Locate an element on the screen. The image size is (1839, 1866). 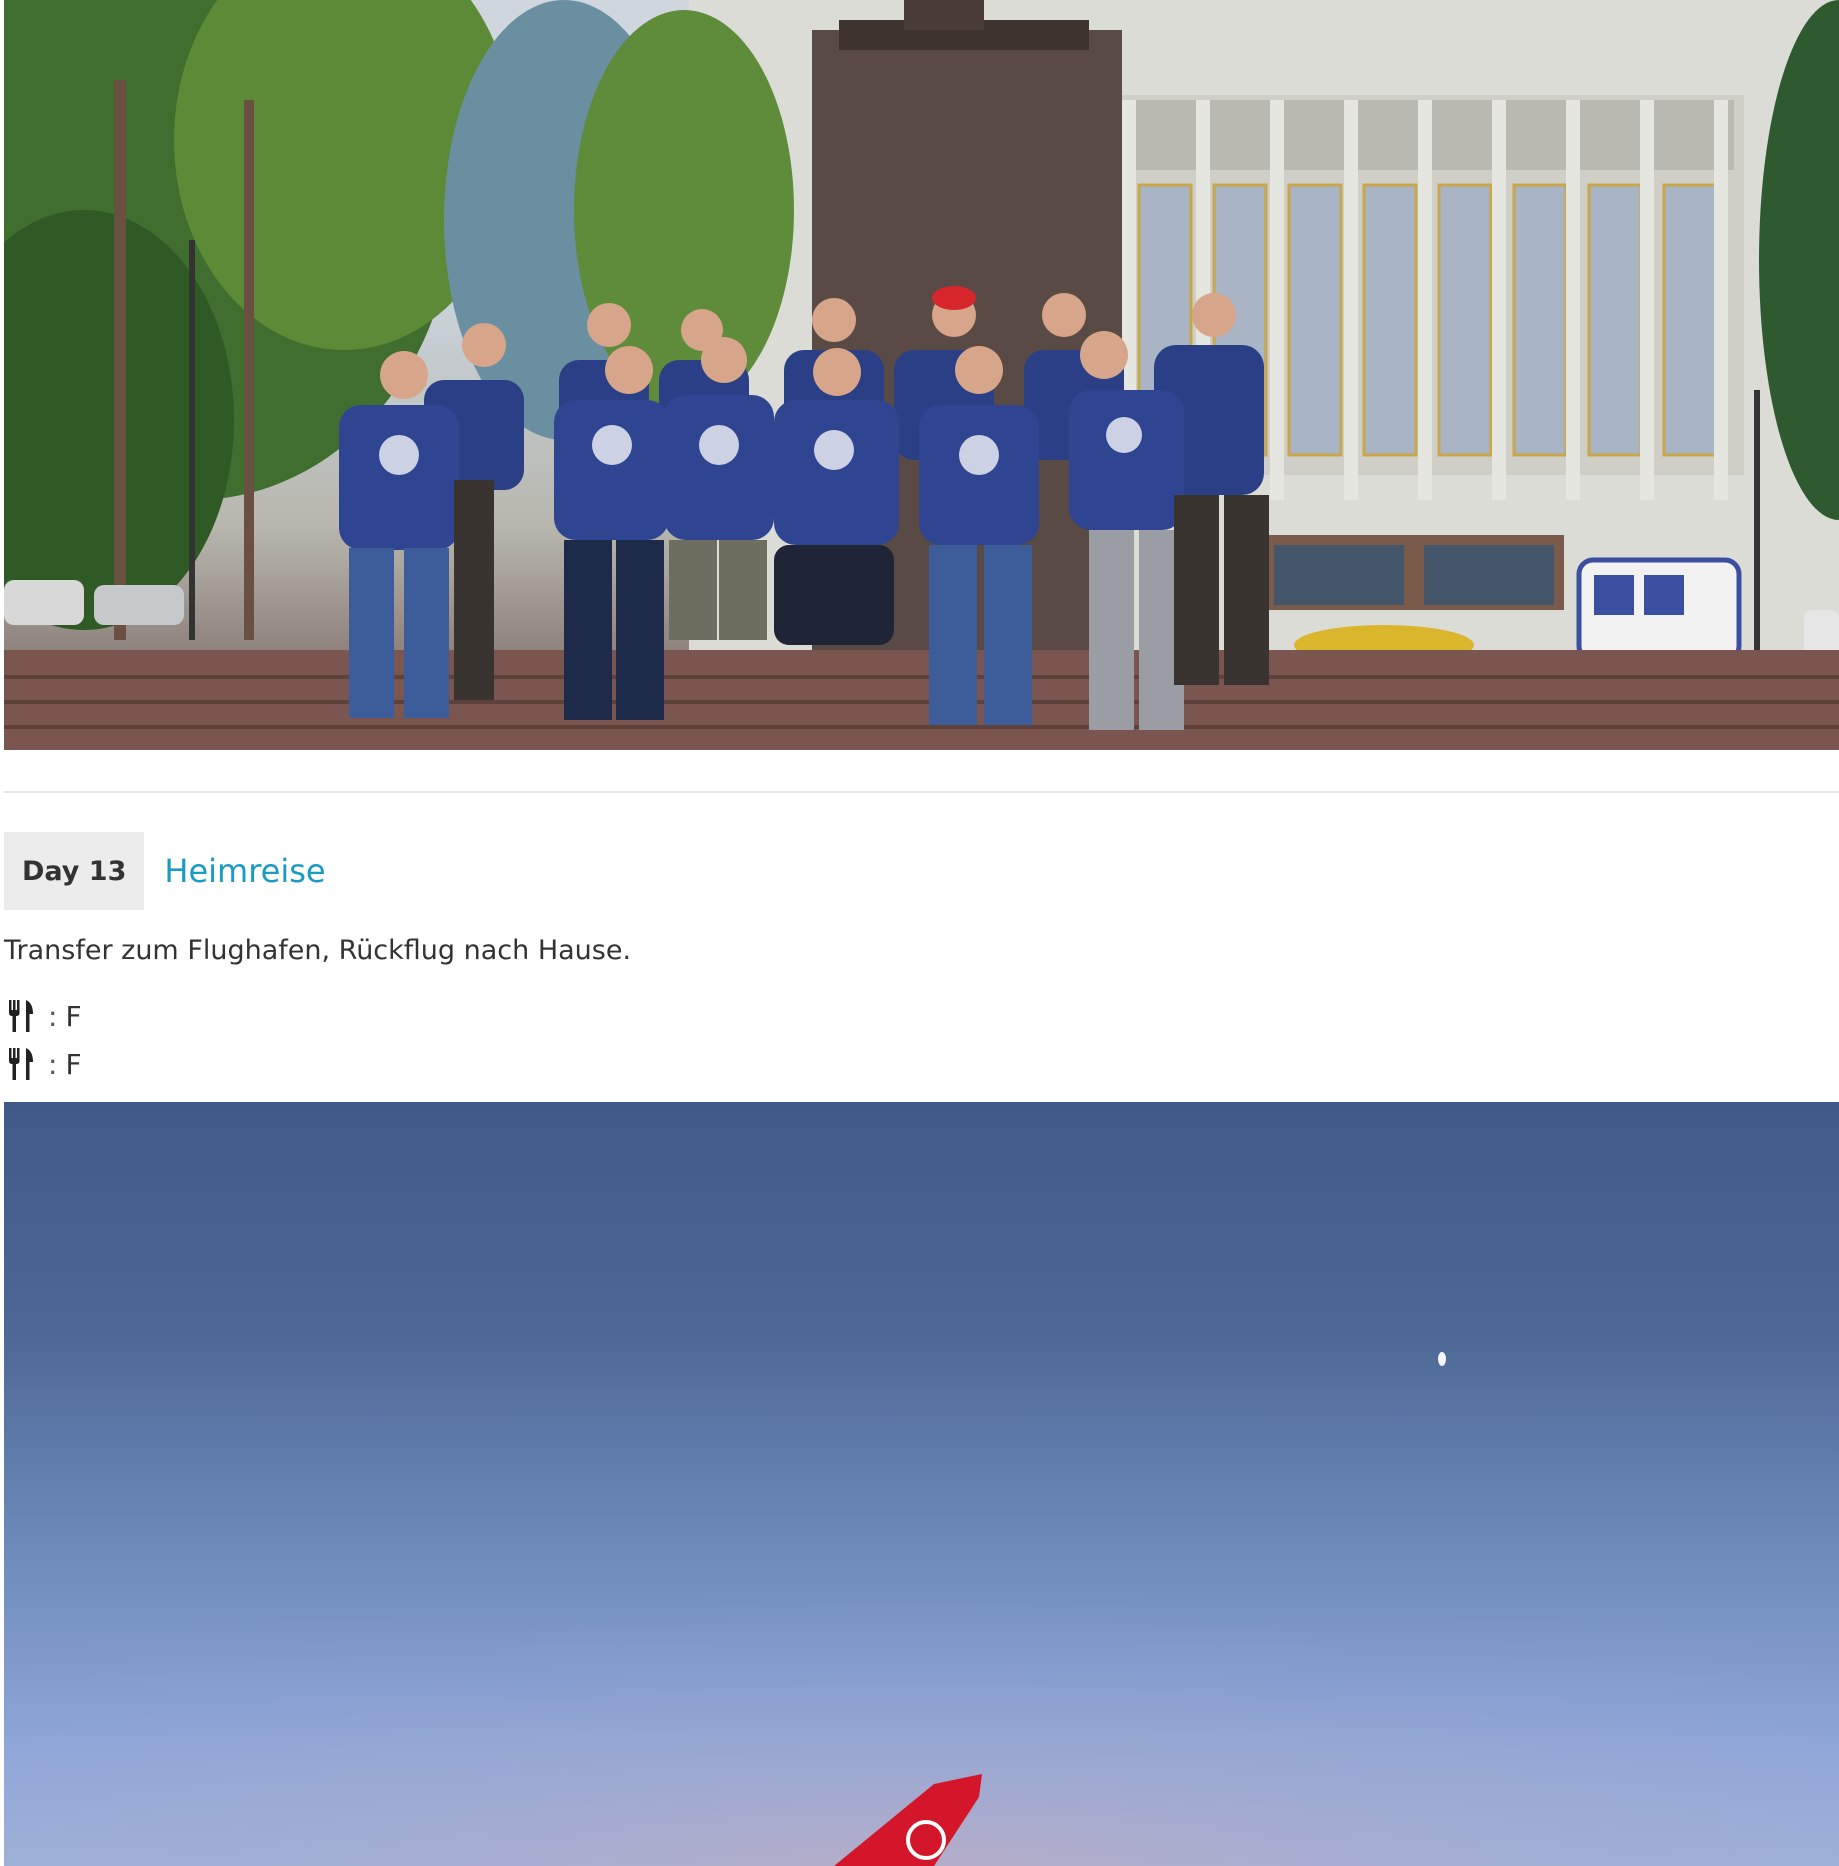
day-header: Day 13 Heimreise is located at coordinates (165, 871).